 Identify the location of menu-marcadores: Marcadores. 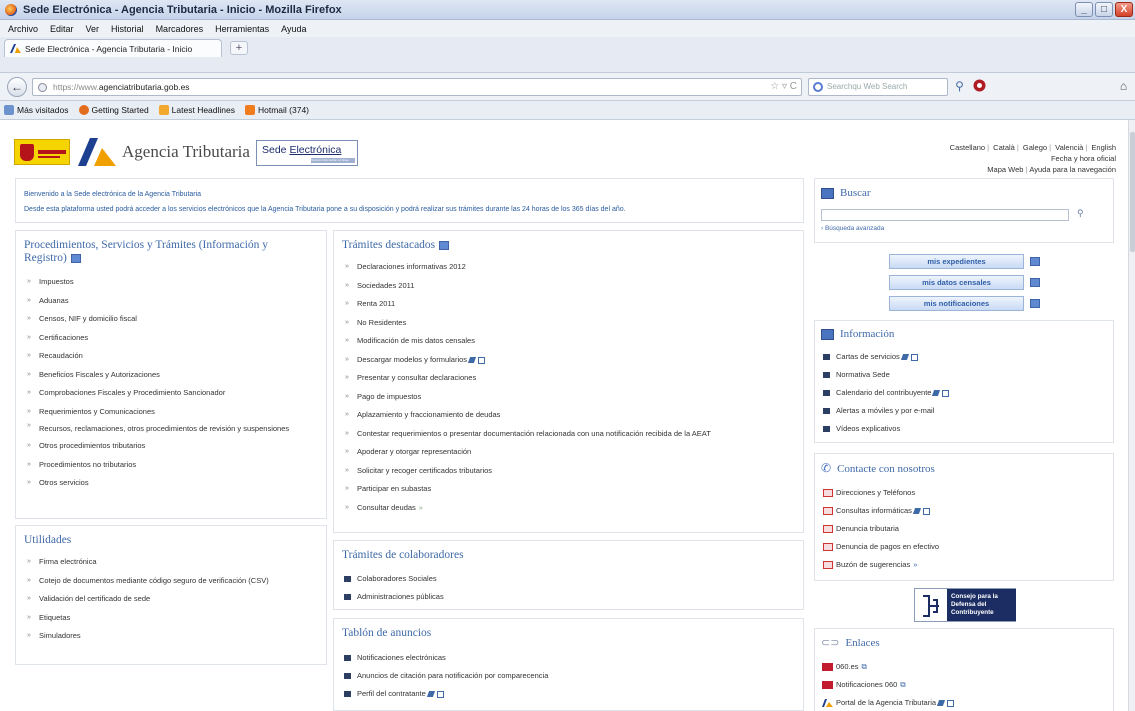
(180, 29).